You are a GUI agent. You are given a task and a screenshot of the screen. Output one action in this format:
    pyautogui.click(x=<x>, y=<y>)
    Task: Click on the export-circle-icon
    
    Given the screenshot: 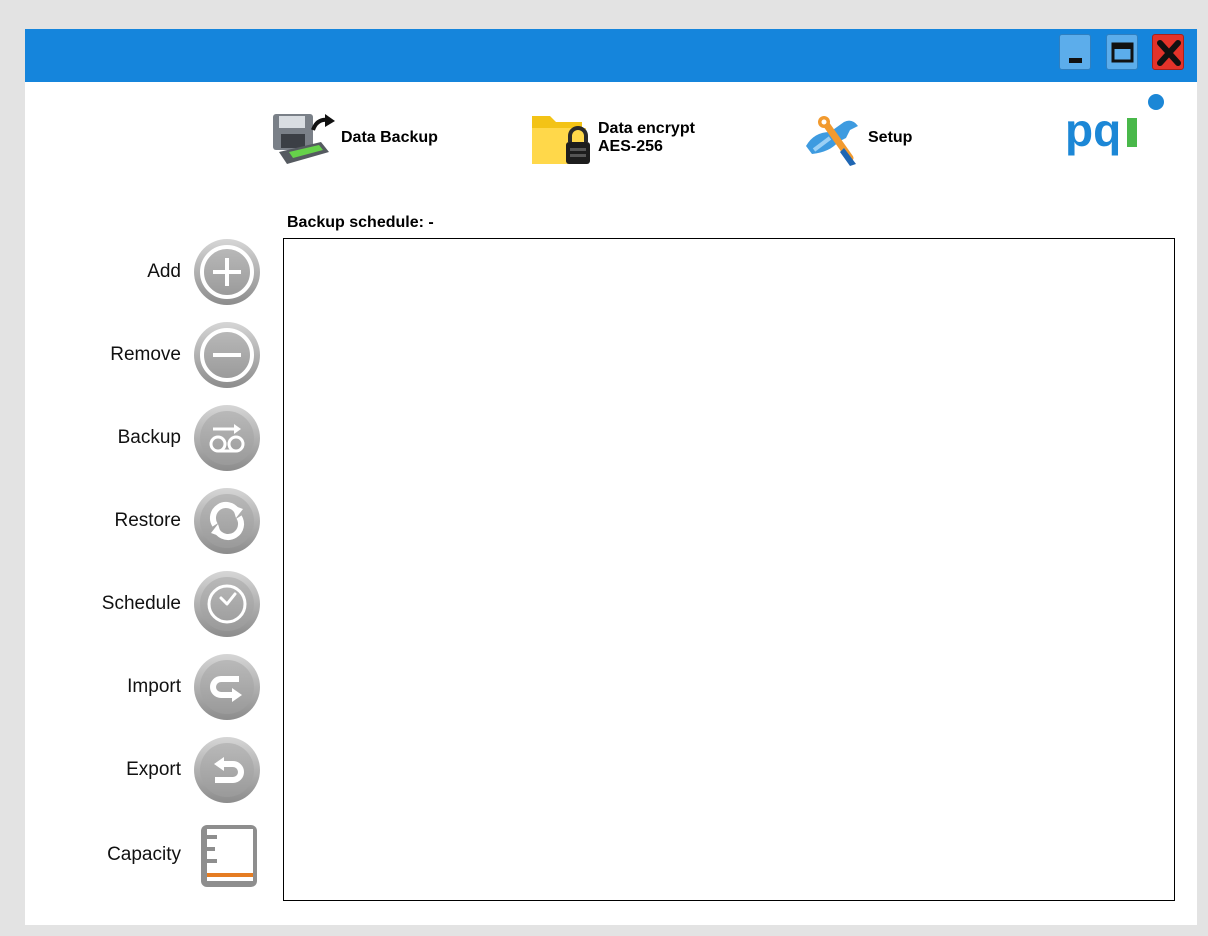 What is the action you would take?
    pyautogui.click(x=227, y=770)
    